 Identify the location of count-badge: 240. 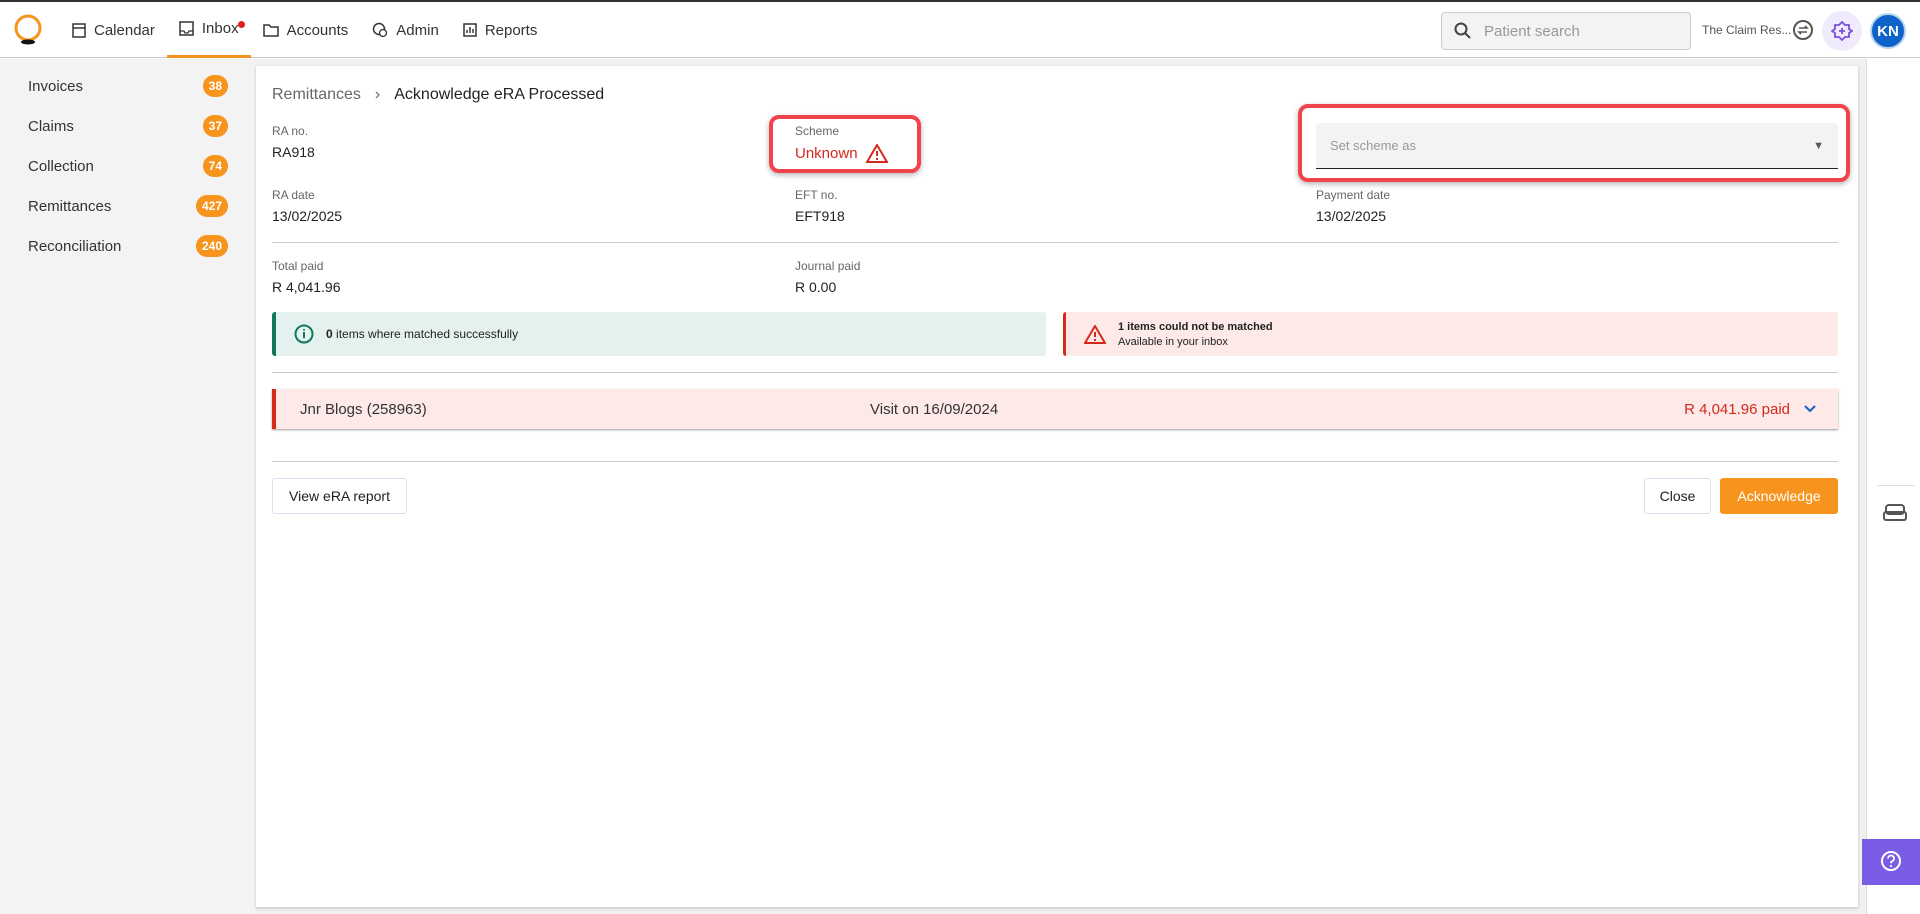
(211, 246).